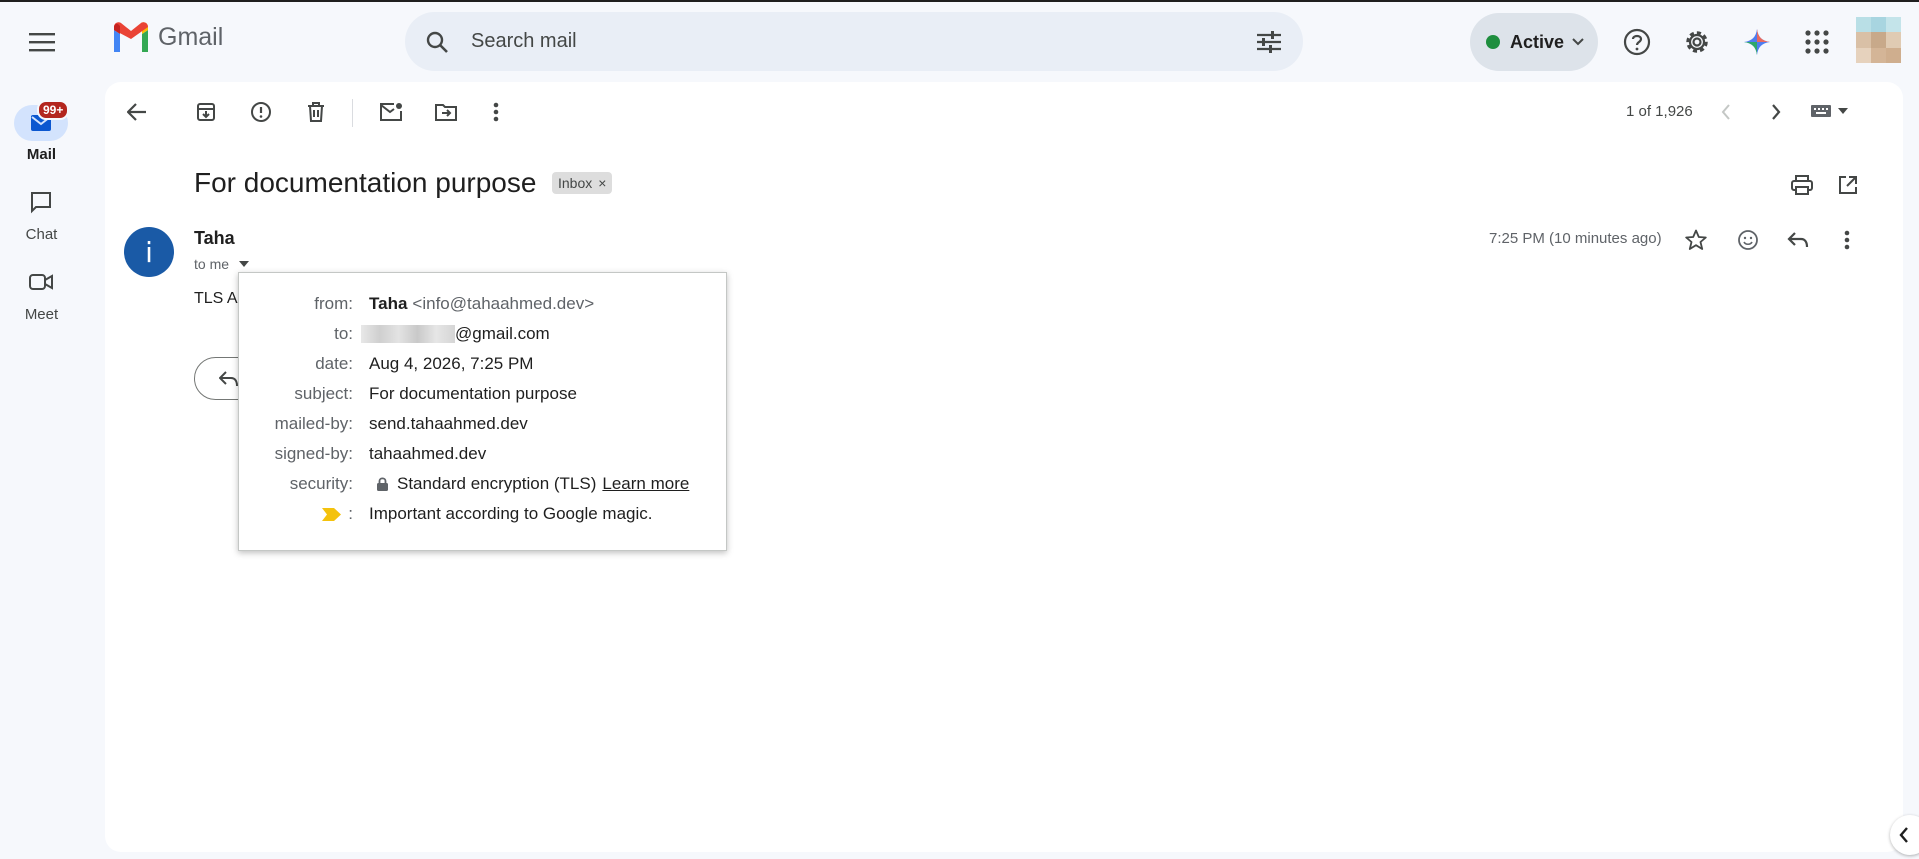  Describe the element at coordinates (503, 303) in the screenshot. I see `from-email: <info@tahaahmed.dev>` at that location.